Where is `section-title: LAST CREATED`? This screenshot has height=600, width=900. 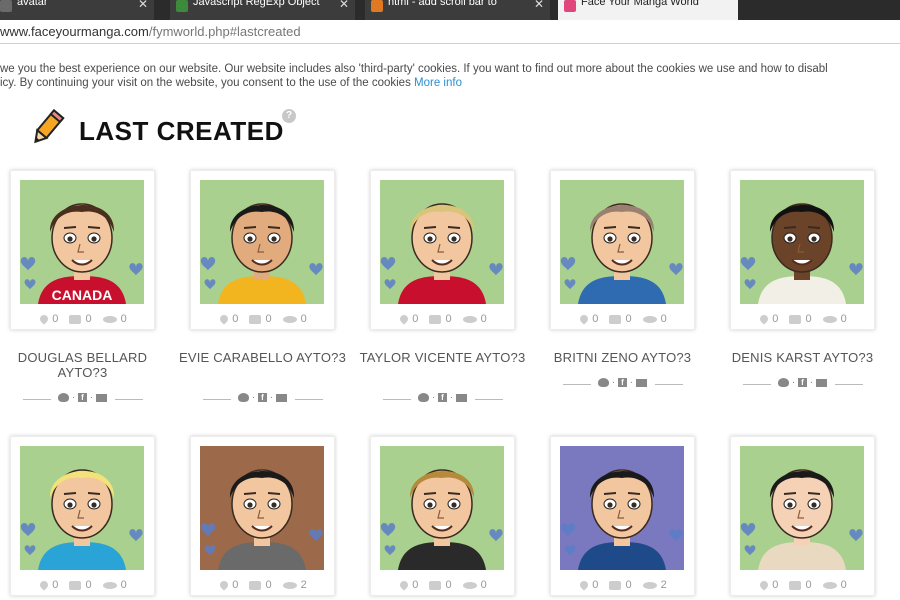
section-title: LAST CREATED is located at coordinates (181, 131).